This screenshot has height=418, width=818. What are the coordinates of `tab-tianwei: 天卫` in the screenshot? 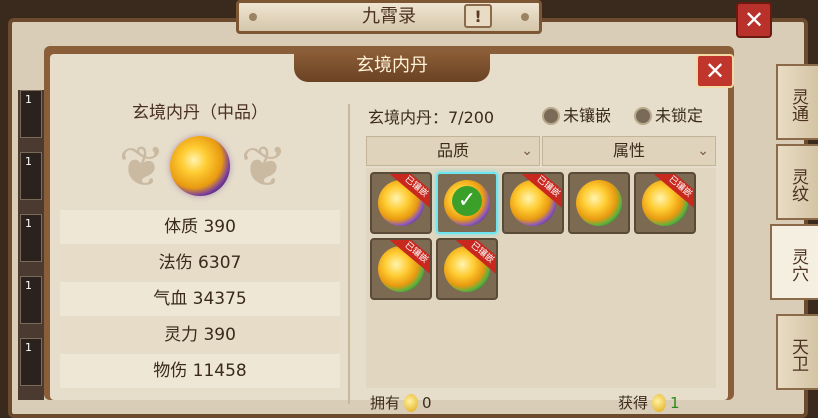 It's located at (797, 352).